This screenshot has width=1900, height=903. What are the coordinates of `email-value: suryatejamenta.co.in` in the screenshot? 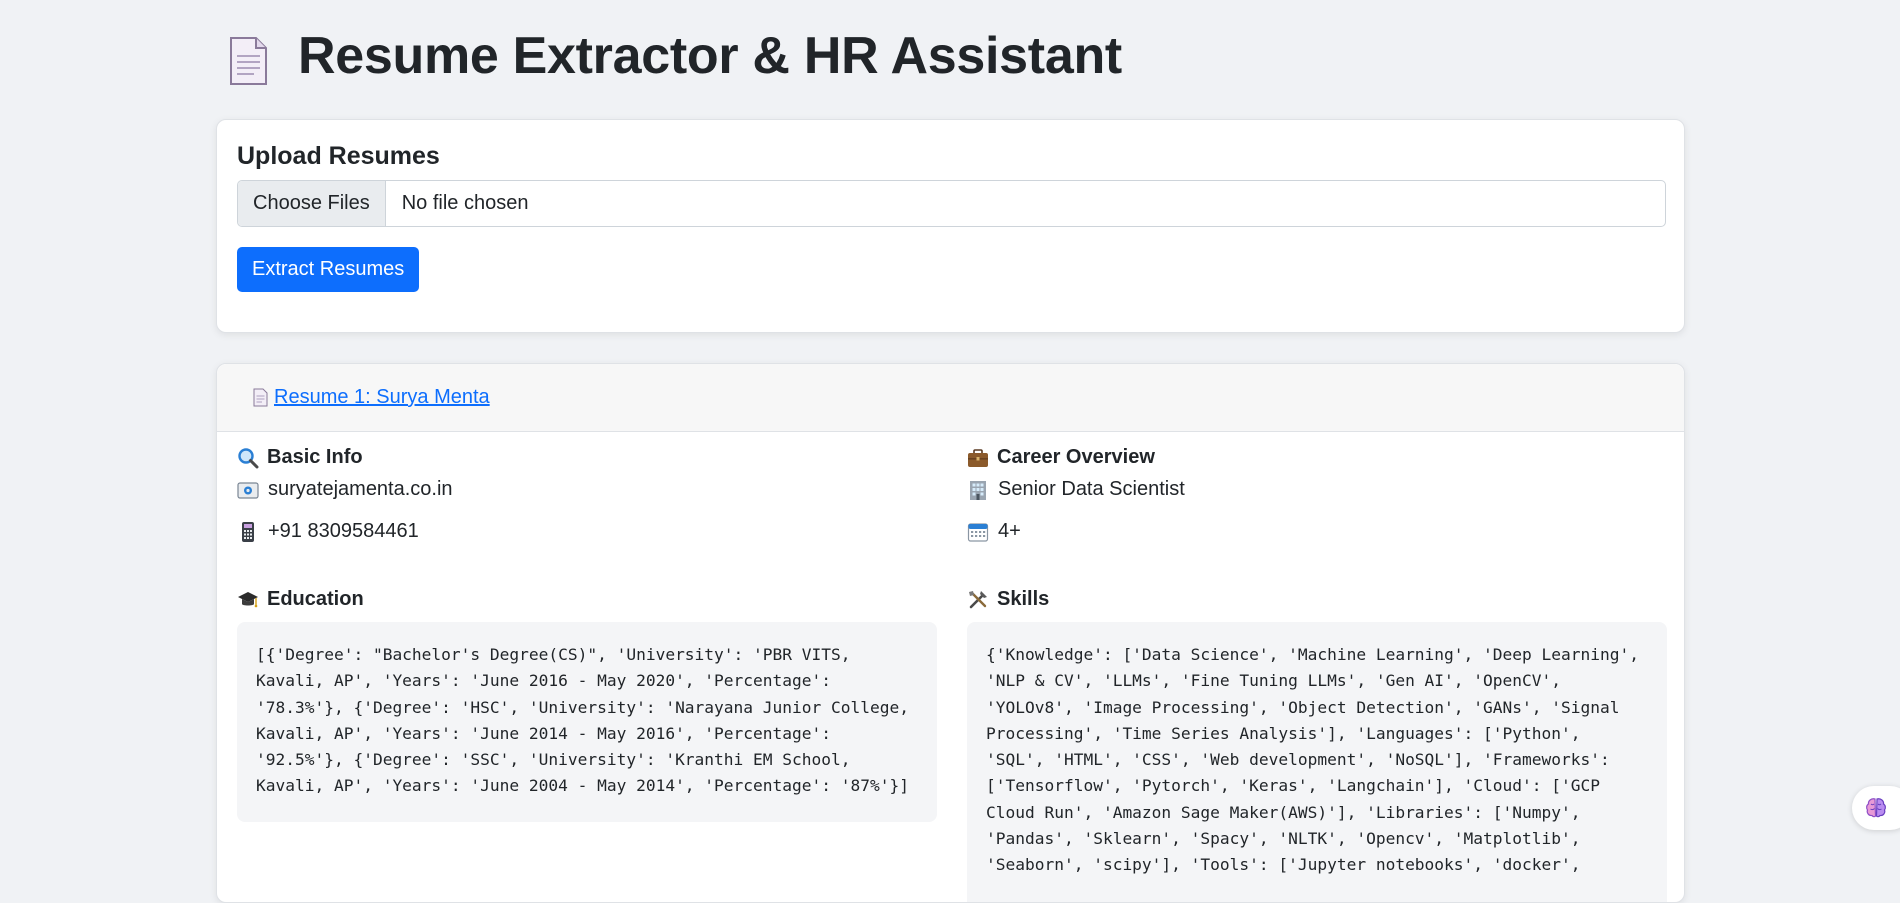 It's located at (360, 489).